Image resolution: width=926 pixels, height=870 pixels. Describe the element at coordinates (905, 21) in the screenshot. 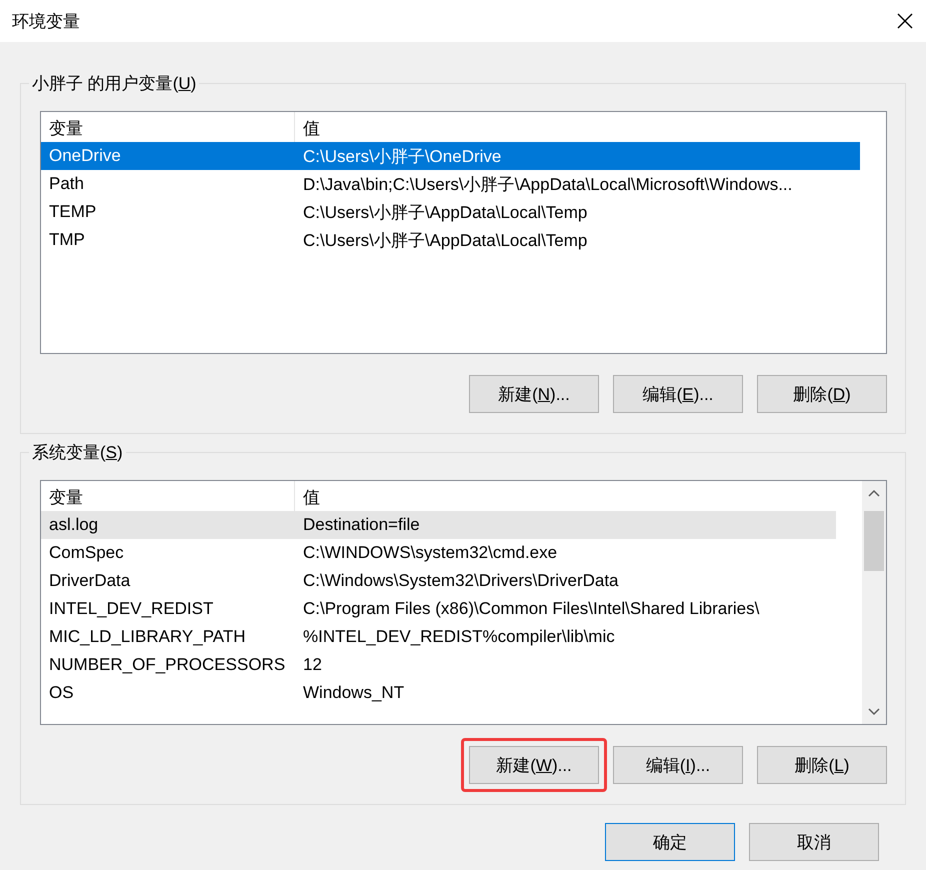

I see `close-icon` at that location.